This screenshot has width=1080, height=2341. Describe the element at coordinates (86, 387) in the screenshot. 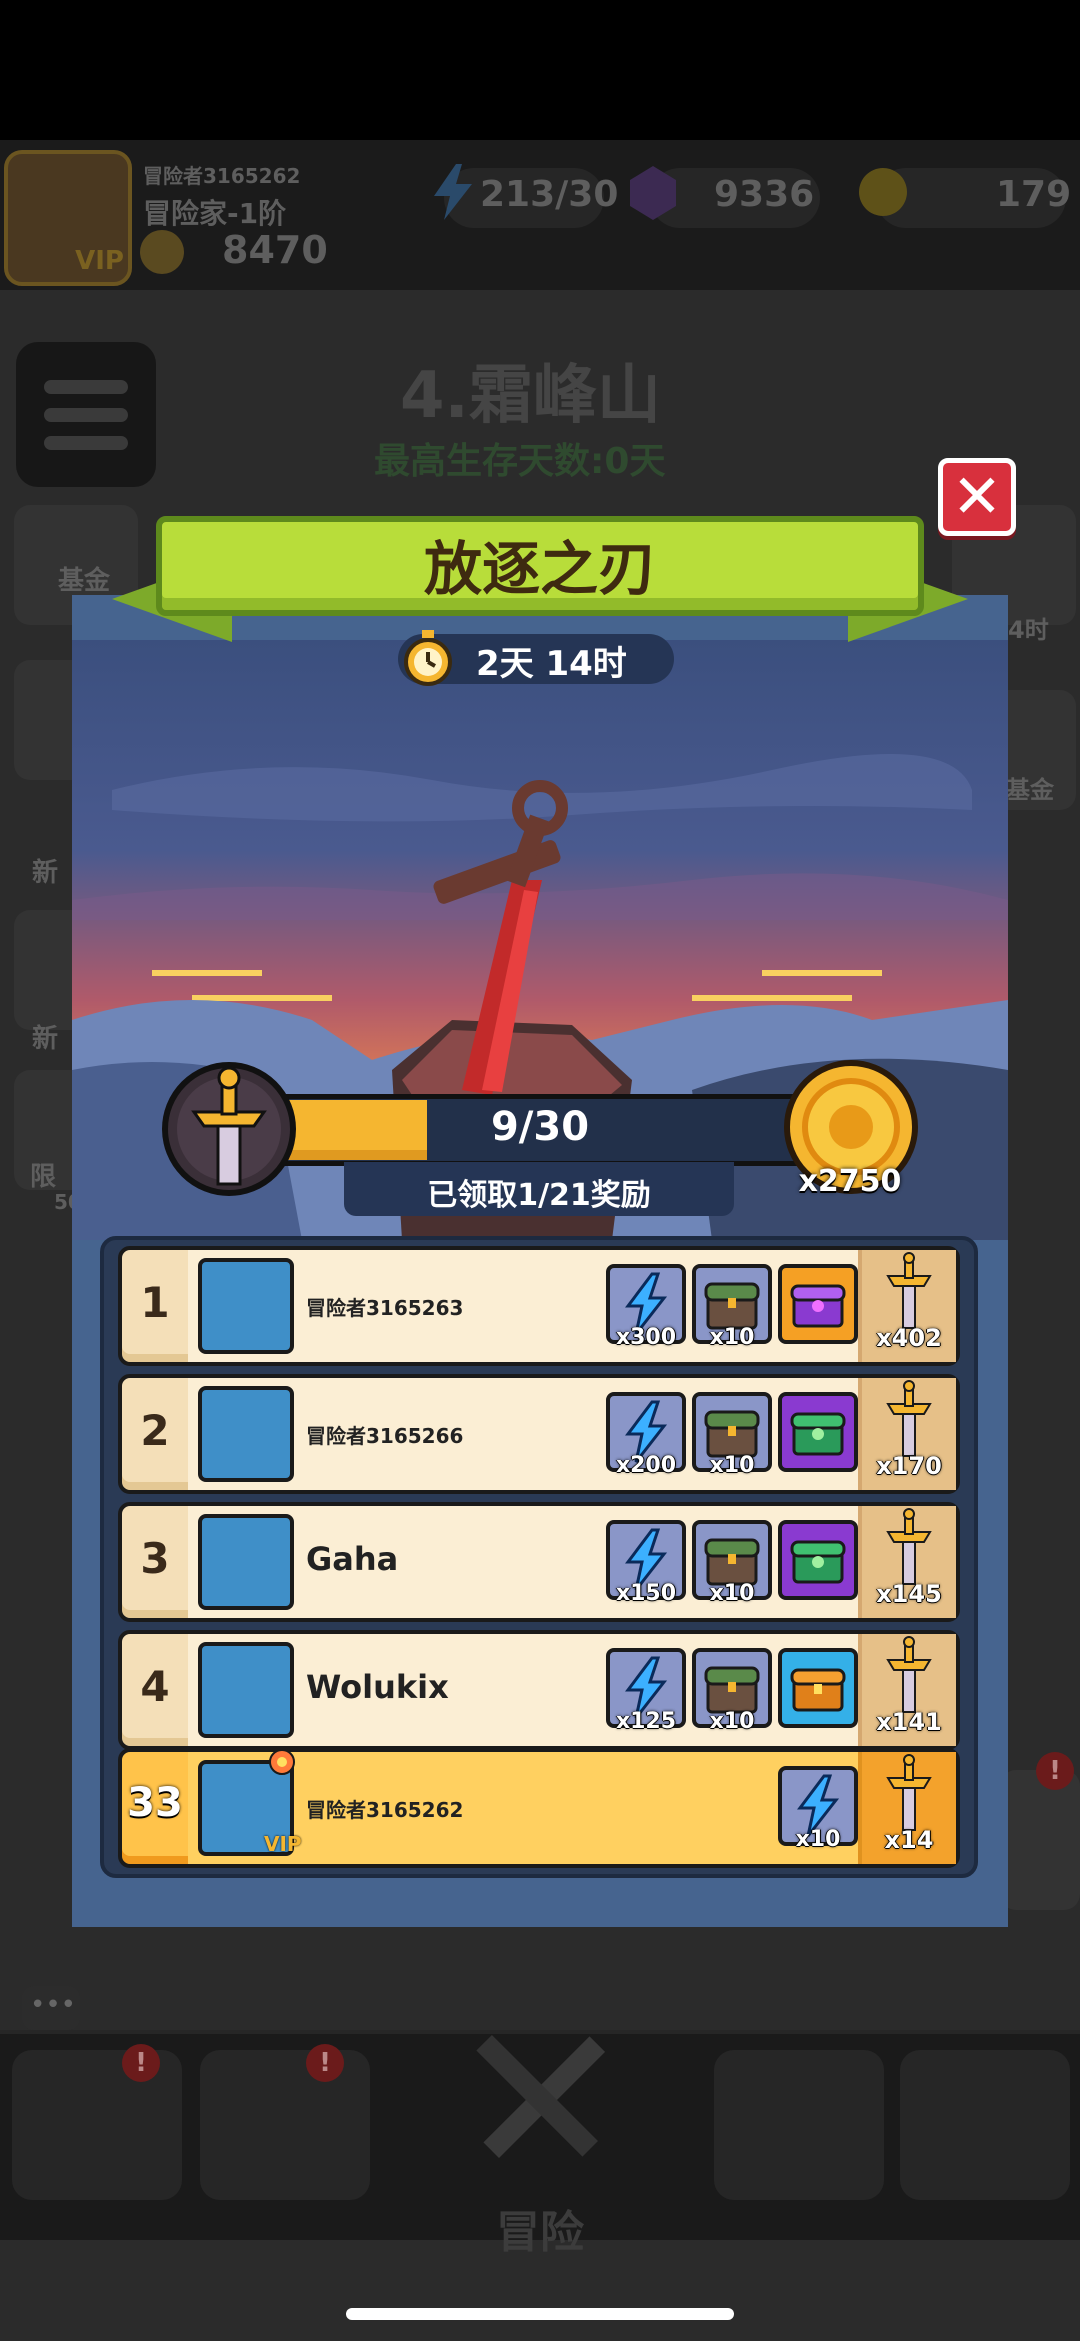

I see `menu-icon` at that location.